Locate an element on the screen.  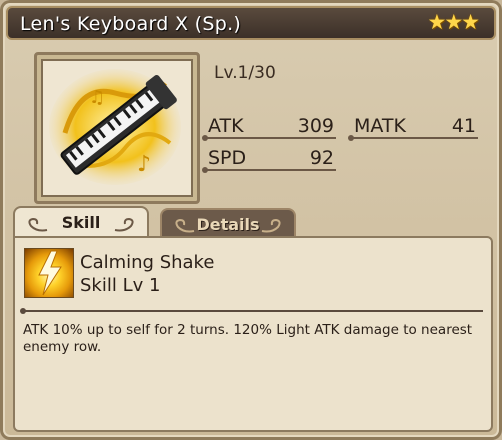
lightning-skill-icon is located at coordinates (49, 273).